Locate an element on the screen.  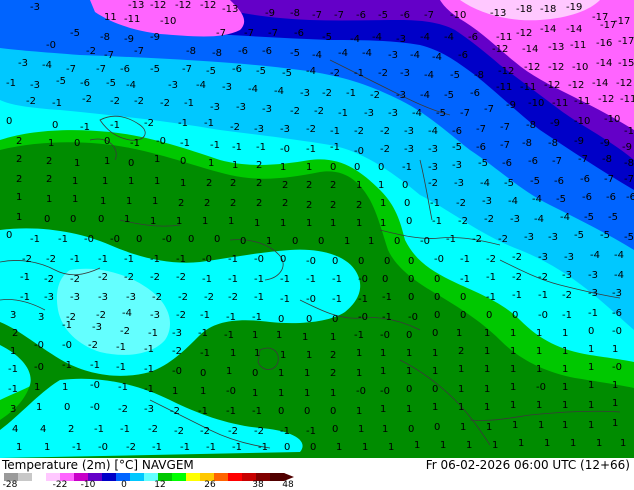
temperature-value-label: -9 is located at coordinates (270, 13).